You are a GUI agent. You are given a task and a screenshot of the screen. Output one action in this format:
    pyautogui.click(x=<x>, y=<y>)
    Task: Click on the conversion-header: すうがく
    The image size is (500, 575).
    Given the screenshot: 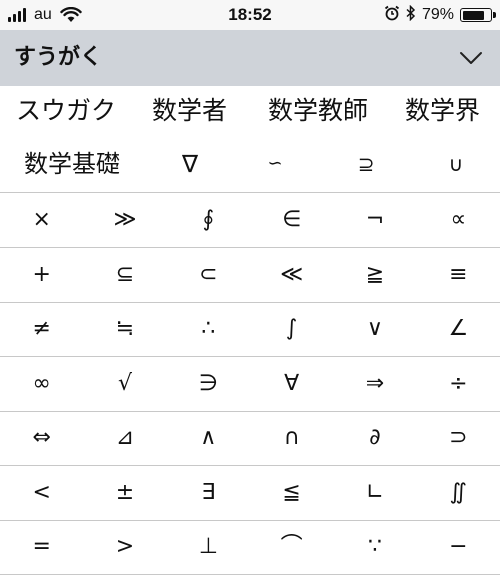 What is the action you would take?
    pyautogui.click(x=250, y=58)
    